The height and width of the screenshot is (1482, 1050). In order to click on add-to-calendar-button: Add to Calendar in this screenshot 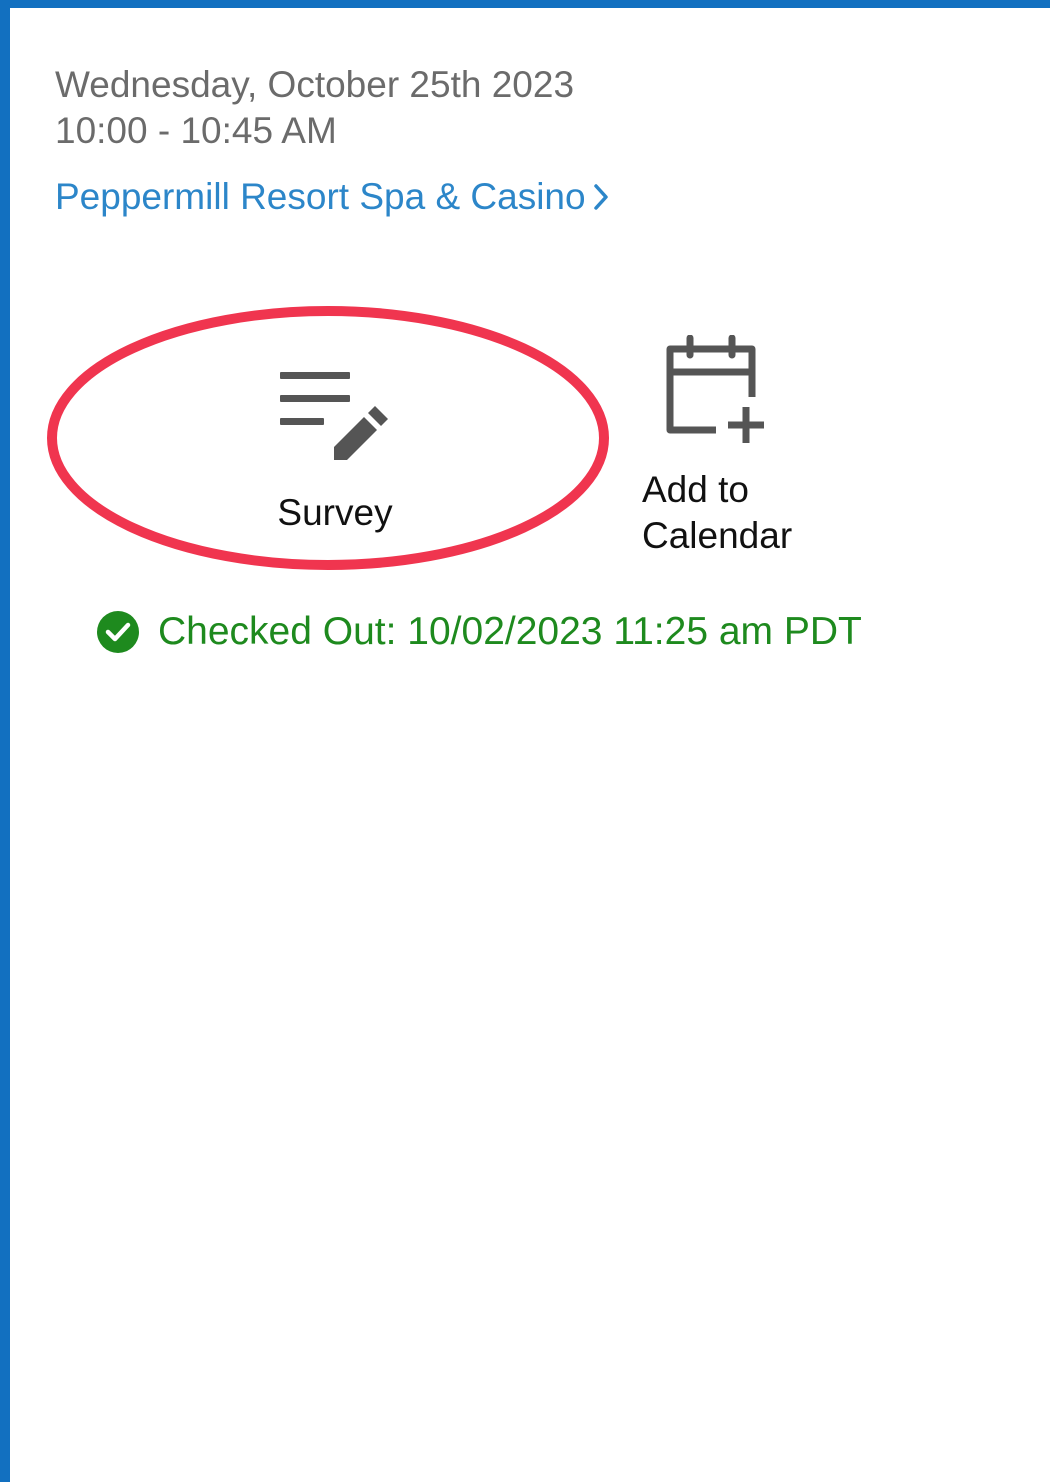, I will do `click(740, 450)`.